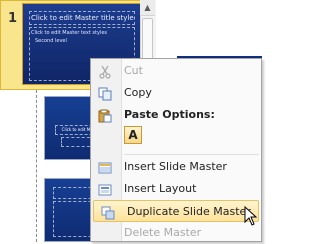 The width and height of the screenshot is (320, 244). Describe the element at coordinates (160, 188) in the screenshot. I see `menu-item-label: Insert Layout` at that location.